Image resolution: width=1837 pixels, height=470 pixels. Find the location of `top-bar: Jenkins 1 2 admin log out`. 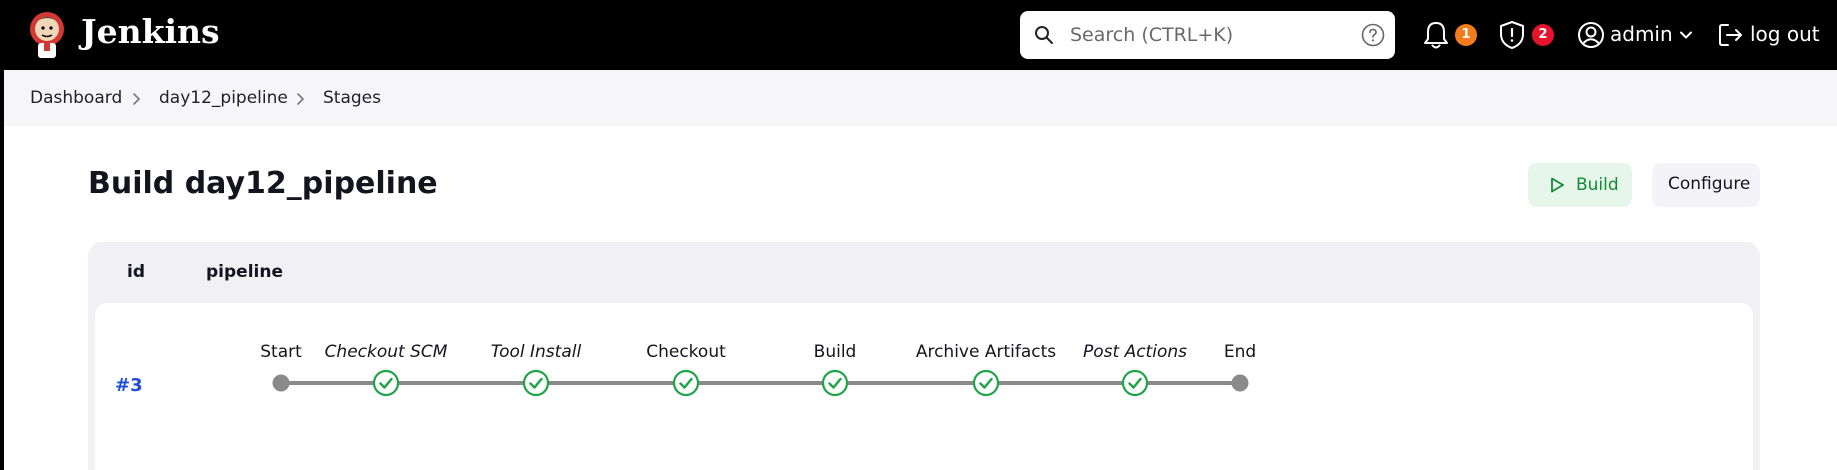

top-bar: Jenkins 1 2 admin log out is located at coordinates (920, 35).